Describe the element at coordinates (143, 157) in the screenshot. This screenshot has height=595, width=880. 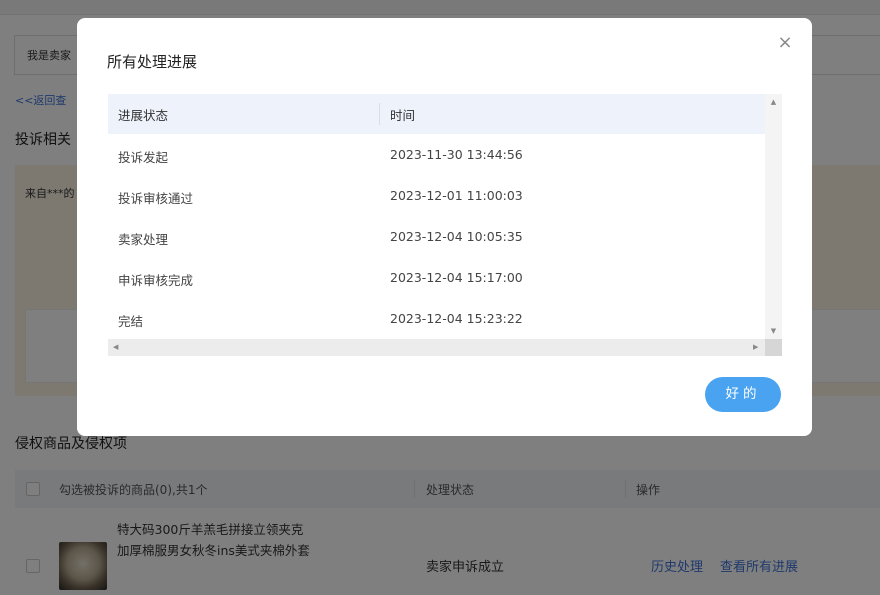
I see `progress-status: 投诉发起` at that location.